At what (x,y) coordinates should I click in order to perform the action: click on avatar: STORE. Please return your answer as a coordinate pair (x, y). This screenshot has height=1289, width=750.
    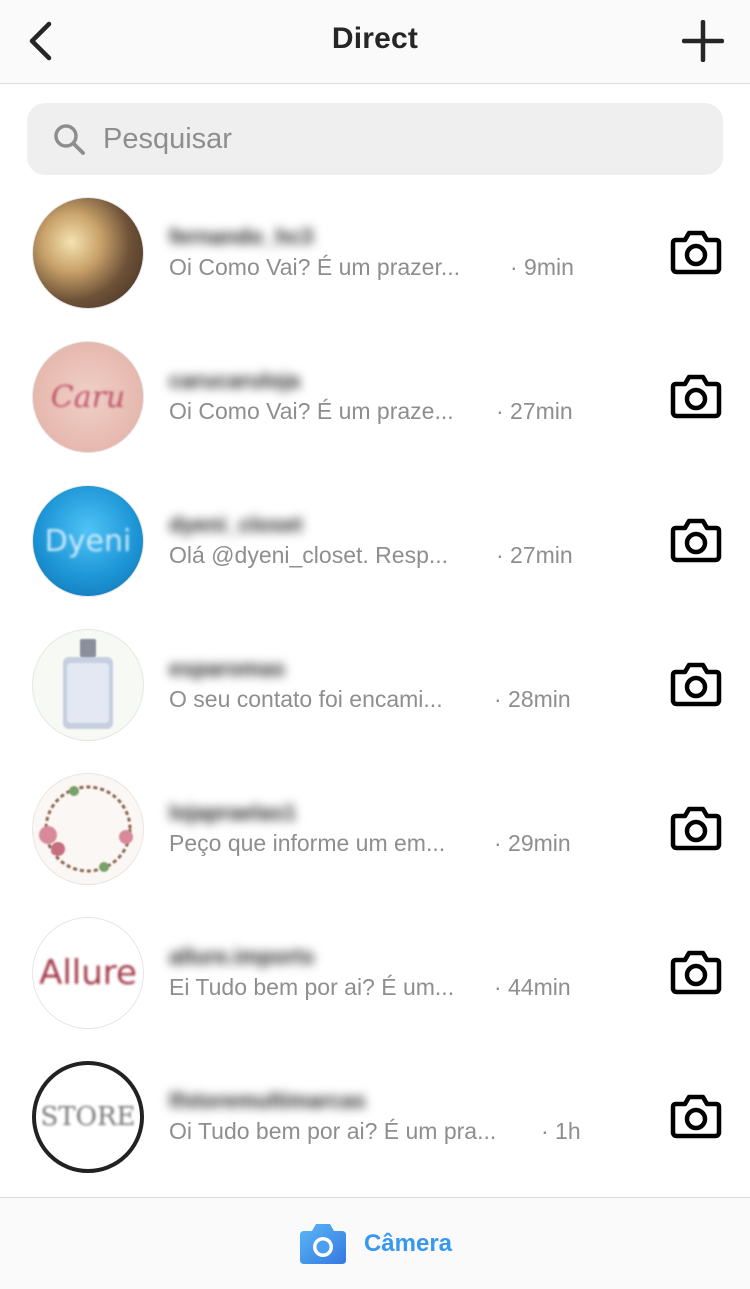
    Looking at the image, I should click on (88, 1117).